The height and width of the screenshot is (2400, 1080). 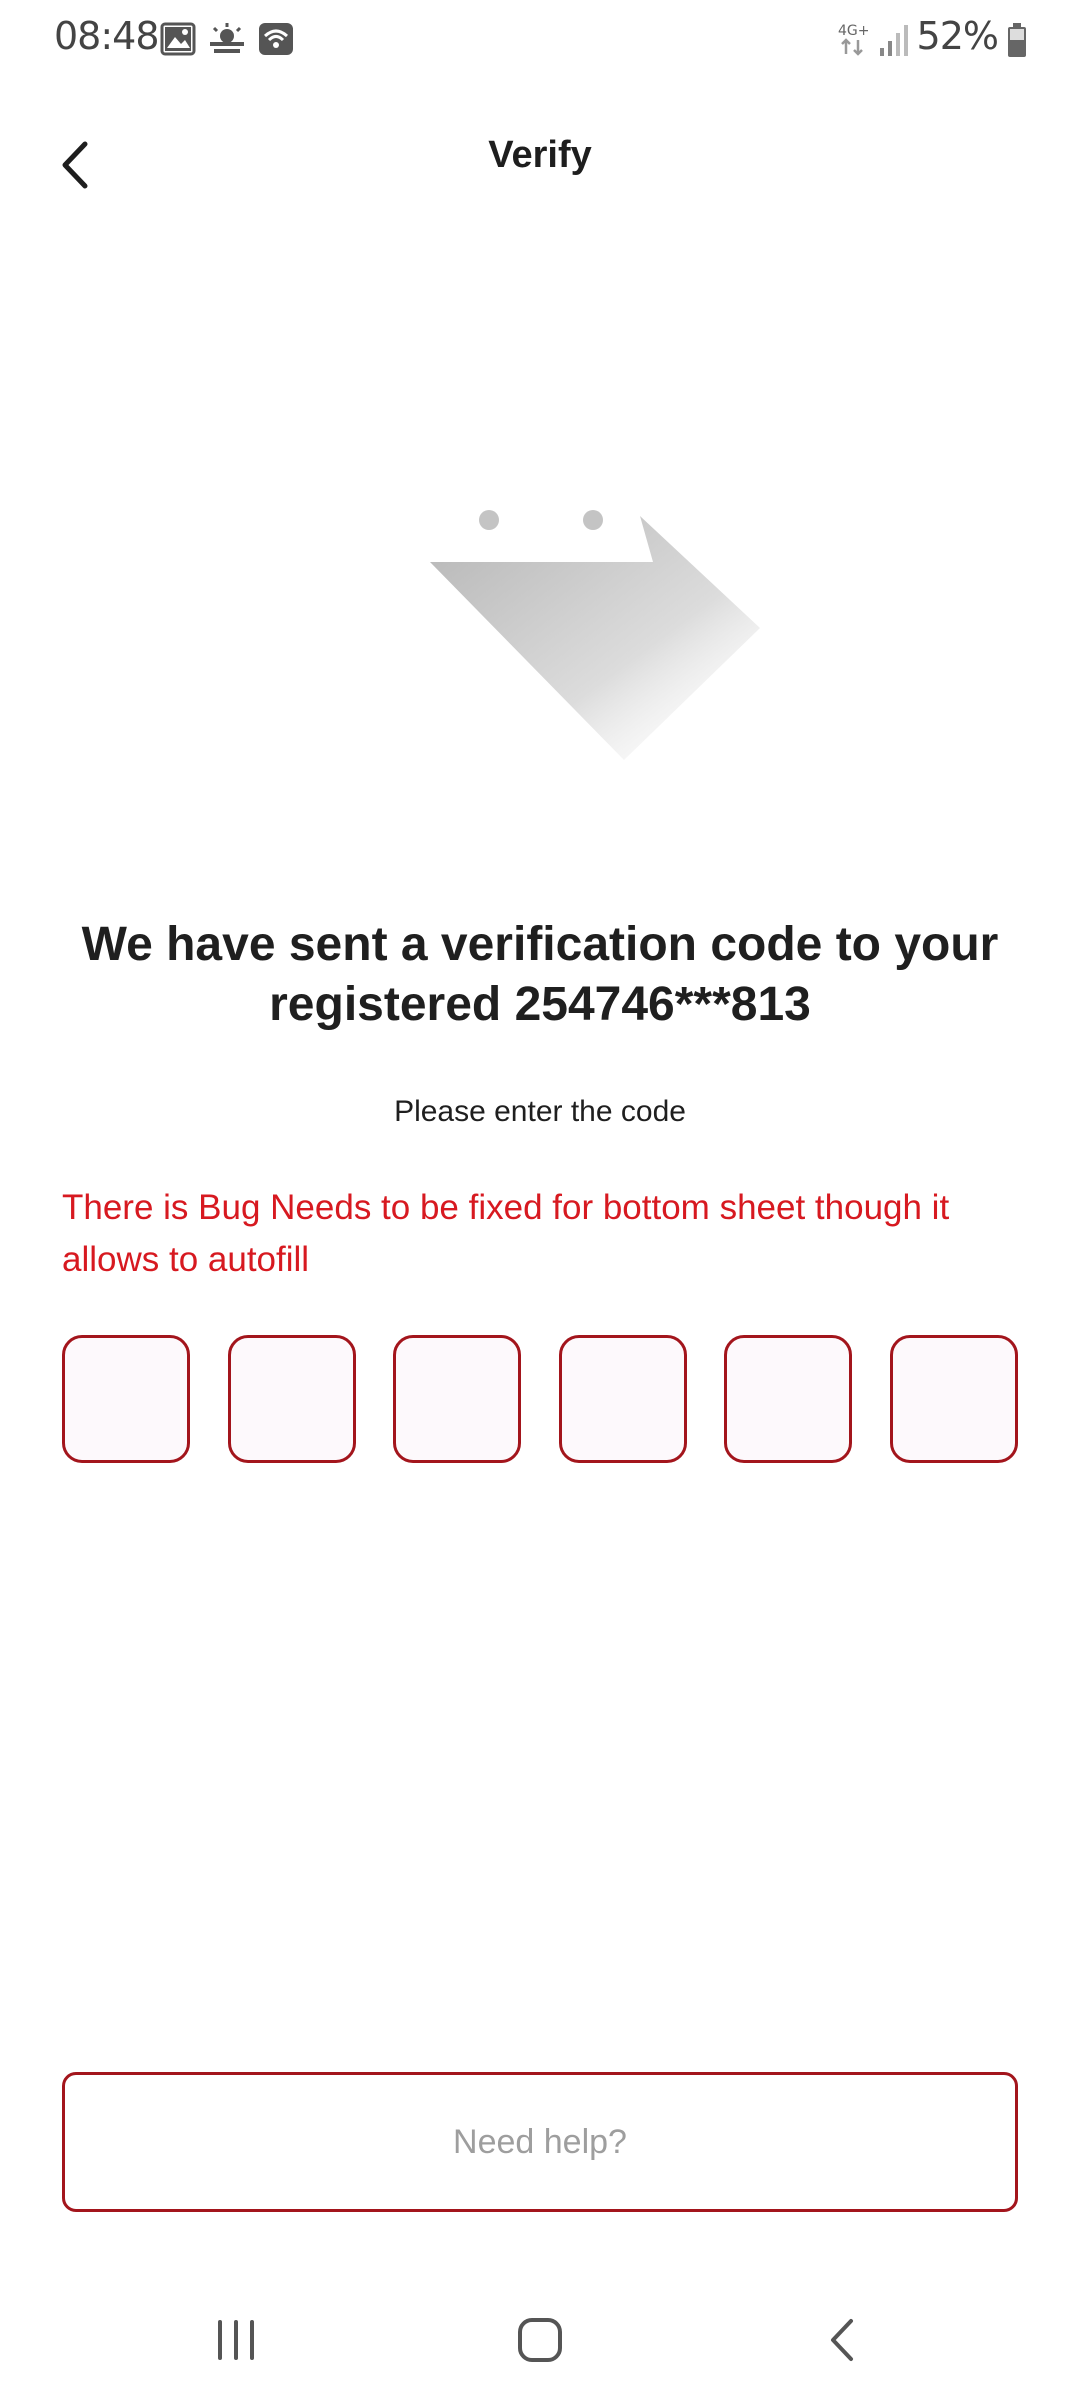 I want to click on system-nav-bar, so click(x=540, y=2340).